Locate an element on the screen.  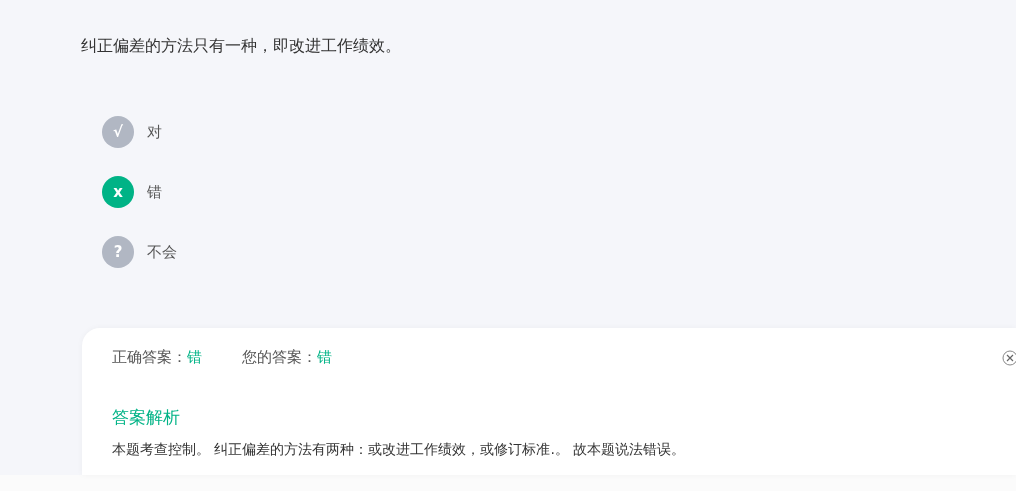
answer-option: ? 不会 is located at coordinates (139, 252).